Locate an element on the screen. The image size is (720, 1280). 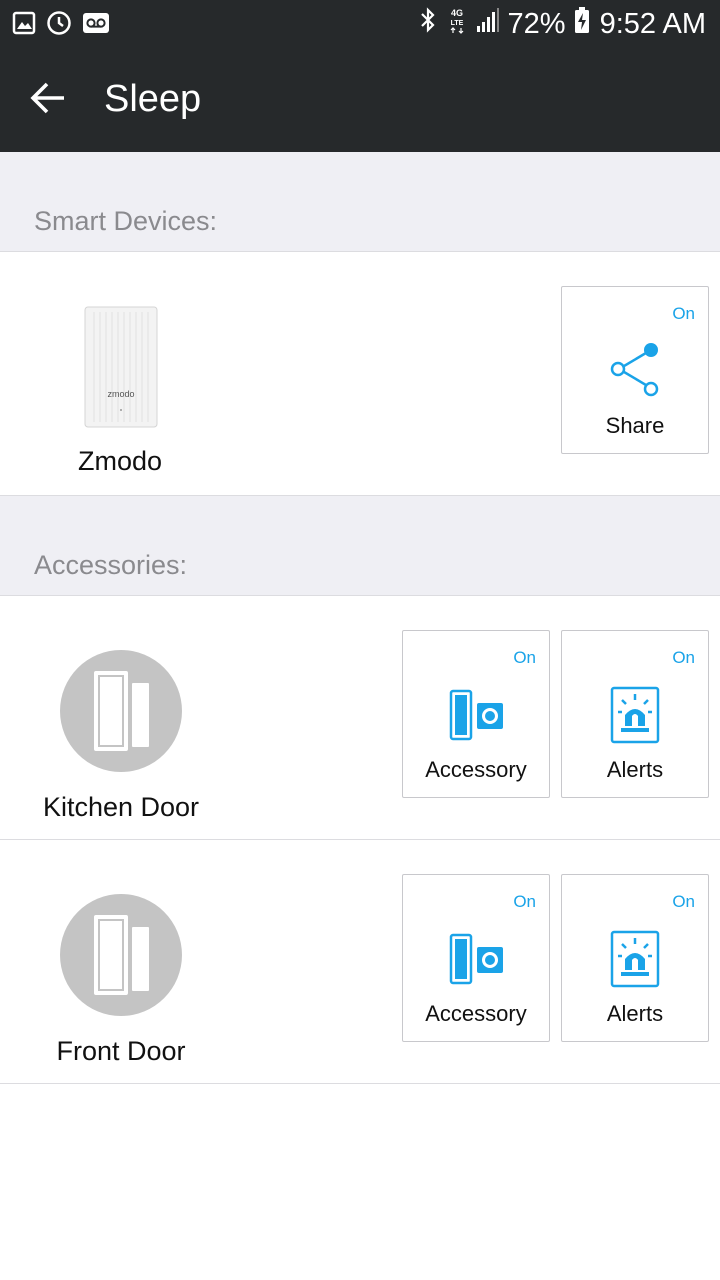
share-tile: On Share is located at coordinates (635, 370).